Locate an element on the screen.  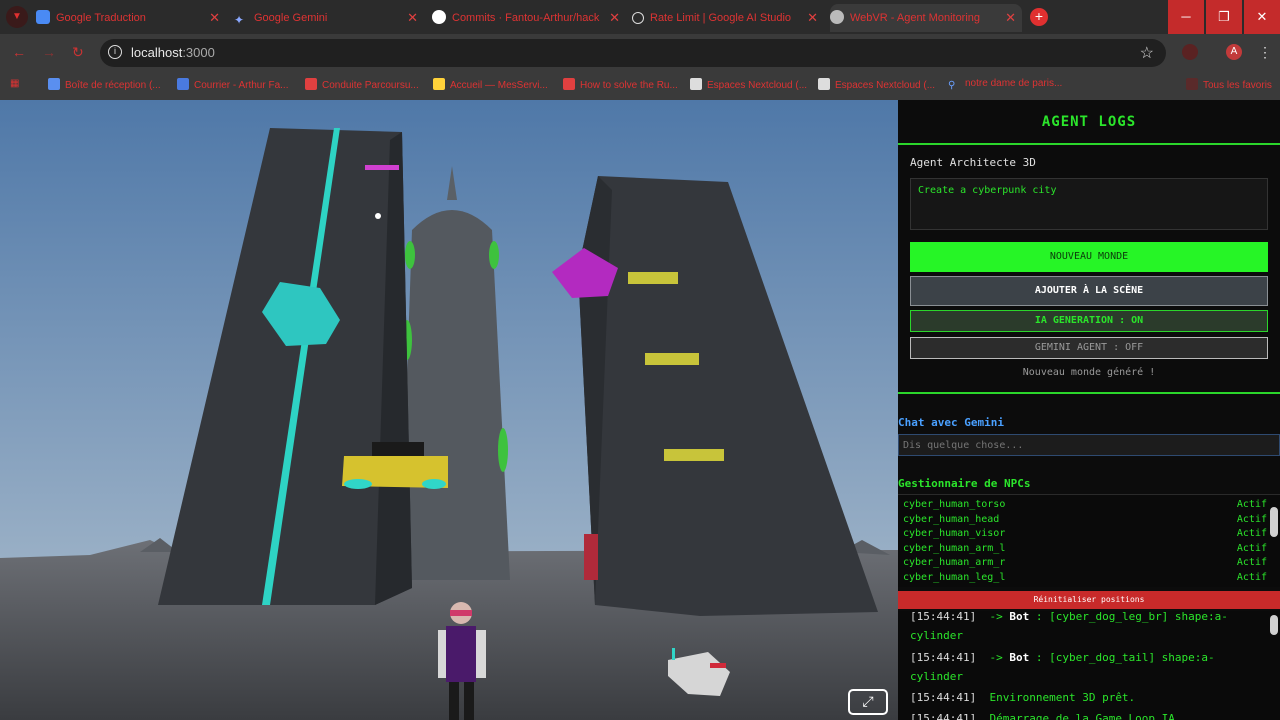
tab-title: Google Gemini is located at coordinates (291, 18).